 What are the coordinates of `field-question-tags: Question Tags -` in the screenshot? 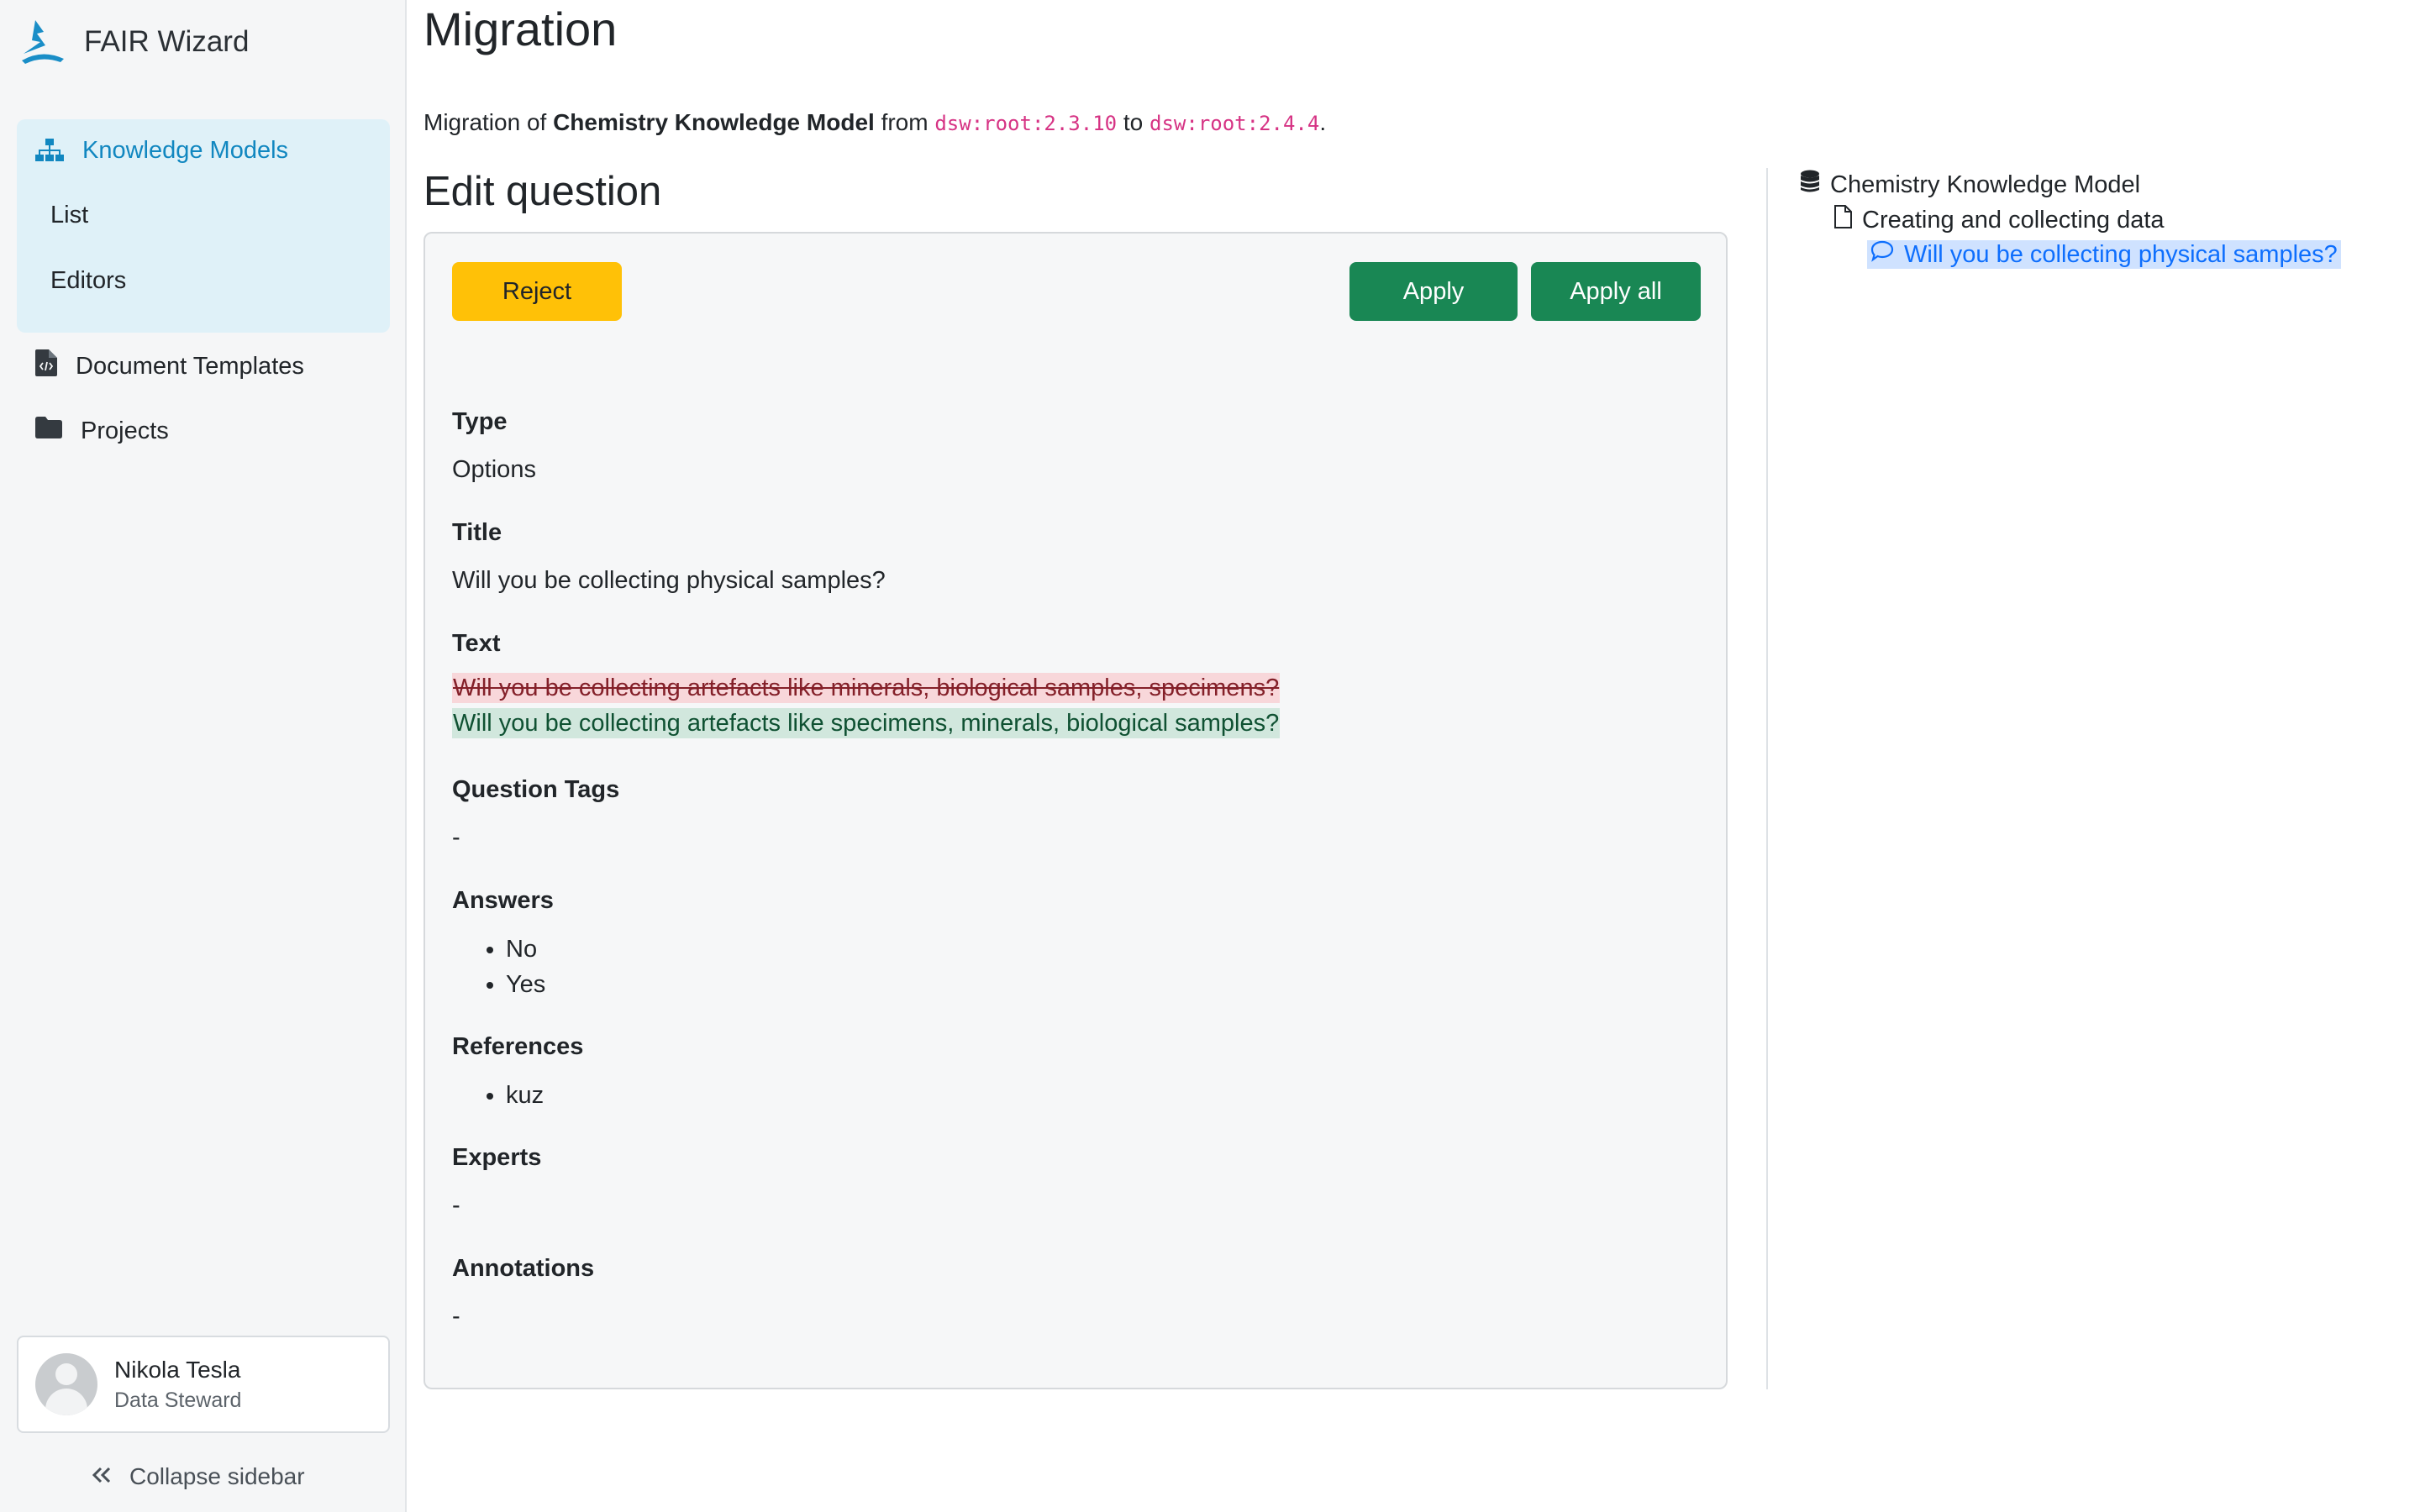 It's located at (536, 814).